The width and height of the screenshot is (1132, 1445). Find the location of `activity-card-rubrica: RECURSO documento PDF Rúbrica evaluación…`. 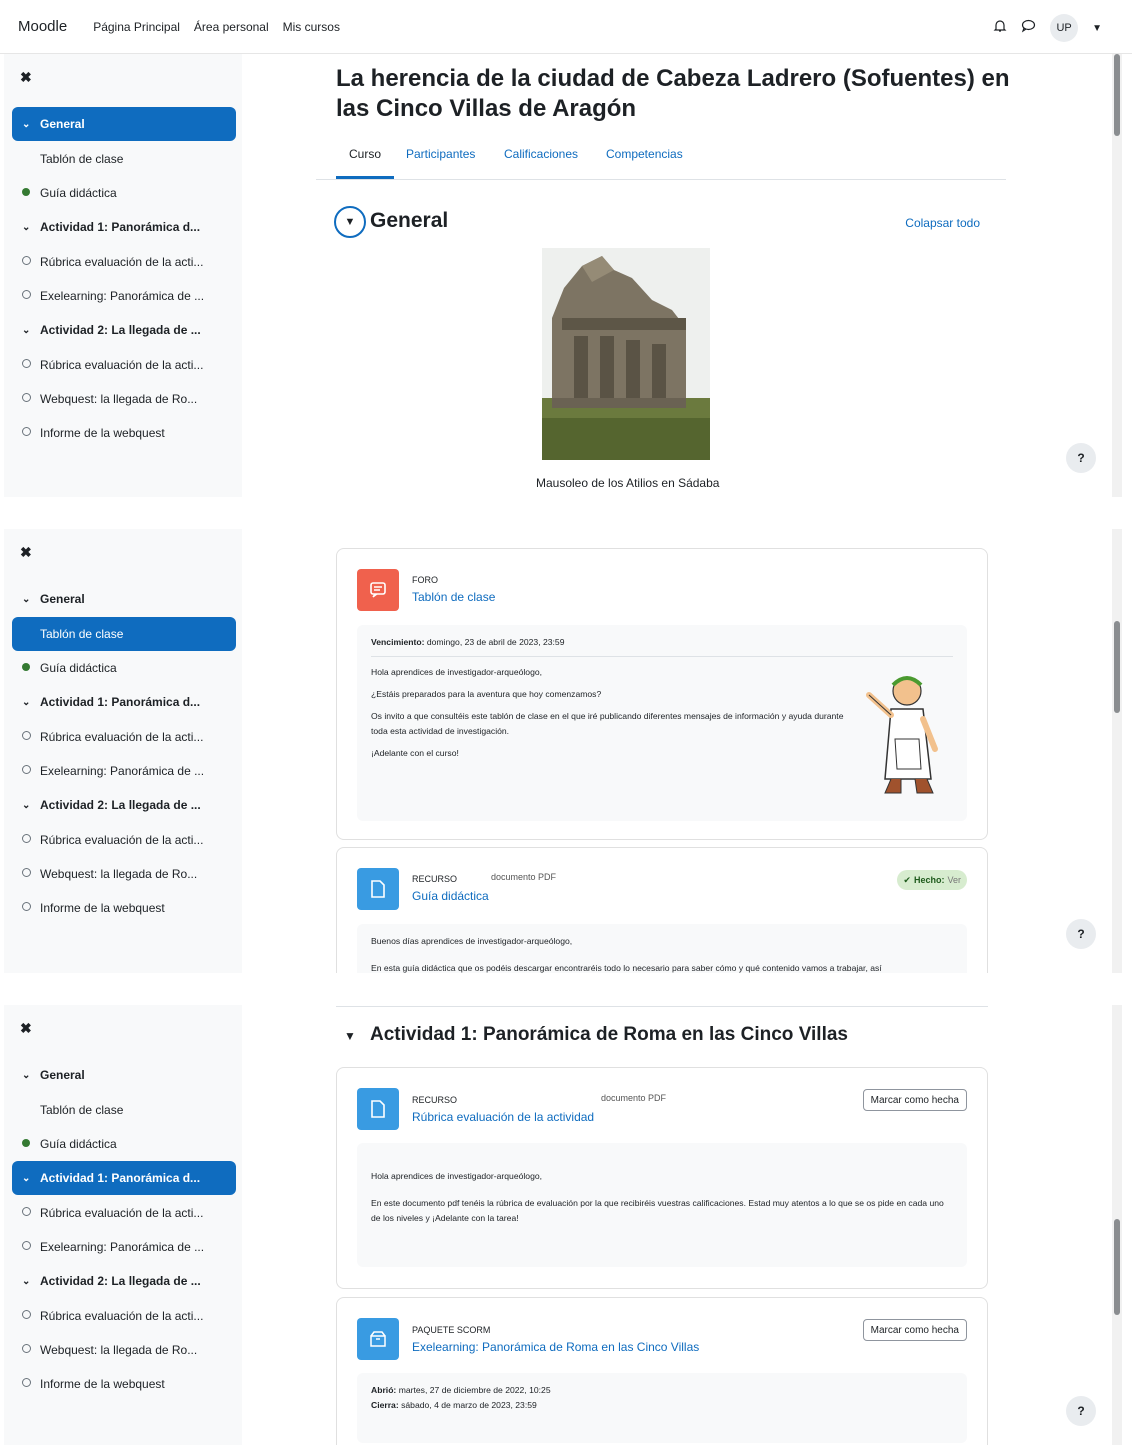

activity-card-rubrica: RECURSO documento PDF Rúbrica evaluación… is located at coordinates (662, 1178).